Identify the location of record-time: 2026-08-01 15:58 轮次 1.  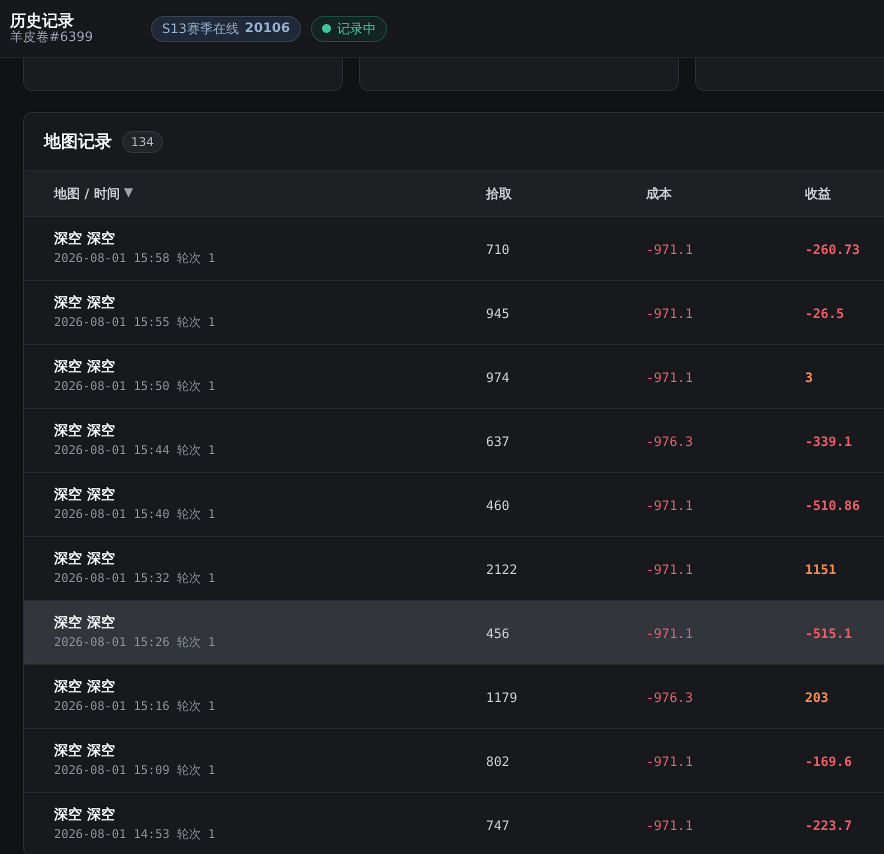
(135, 258).